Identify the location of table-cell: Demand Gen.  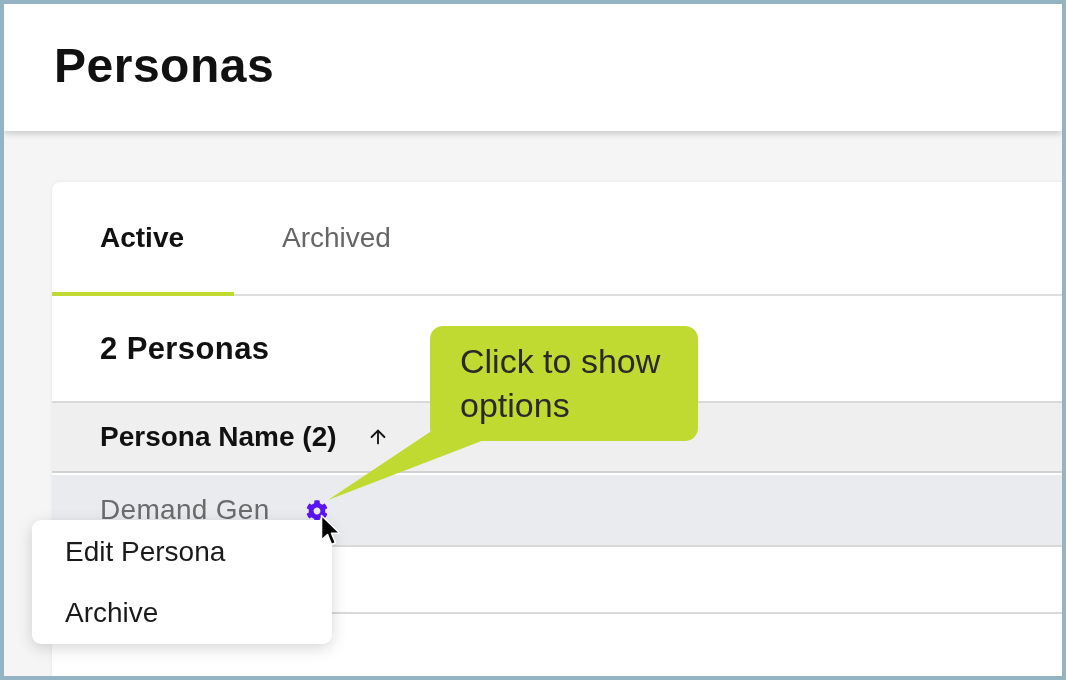
(185, 510).